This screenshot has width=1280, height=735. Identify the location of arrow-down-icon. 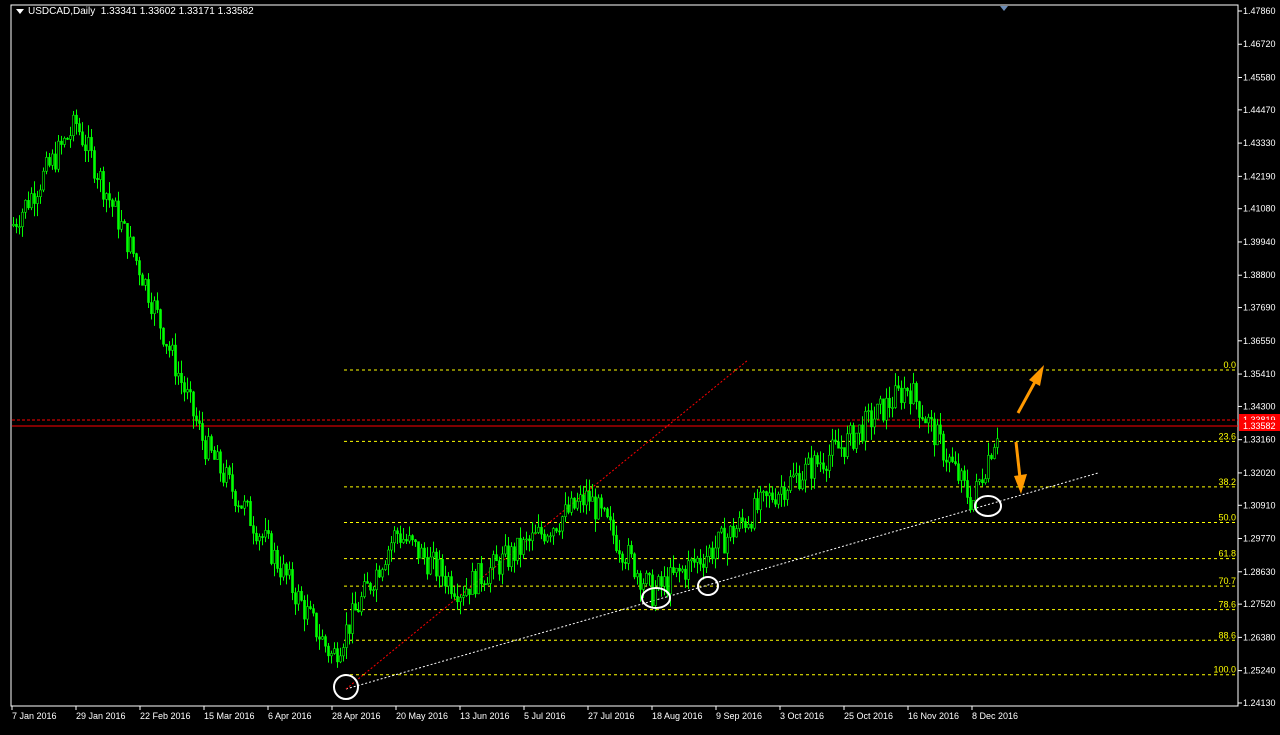
(1020, 484).